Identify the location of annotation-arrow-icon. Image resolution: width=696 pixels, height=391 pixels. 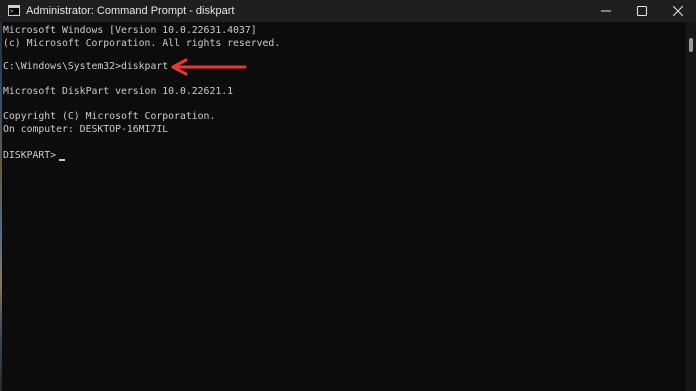
(209, 67).